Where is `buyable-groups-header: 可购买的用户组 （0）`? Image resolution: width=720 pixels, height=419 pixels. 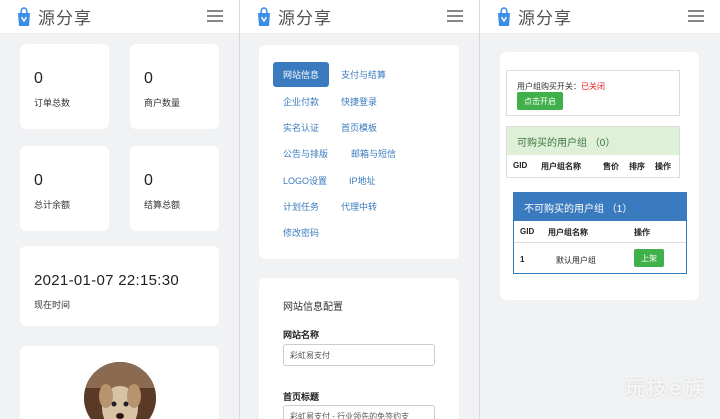 buyable-groups-header: 可购买的用户组 （0） is located at coordinates (593, 141).